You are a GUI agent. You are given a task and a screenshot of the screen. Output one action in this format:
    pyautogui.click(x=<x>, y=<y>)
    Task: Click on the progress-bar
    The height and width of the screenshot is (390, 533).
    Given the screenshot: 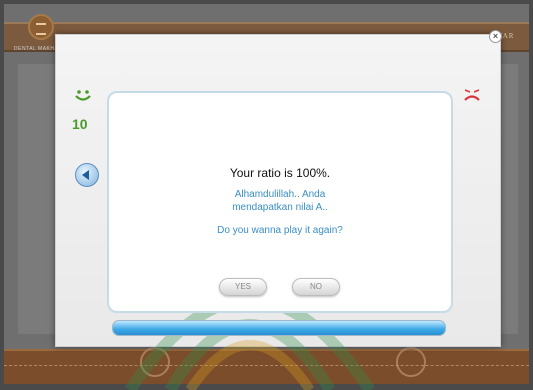 What is the action you would take?
    pyautogui.click(x=279, y=328)
    